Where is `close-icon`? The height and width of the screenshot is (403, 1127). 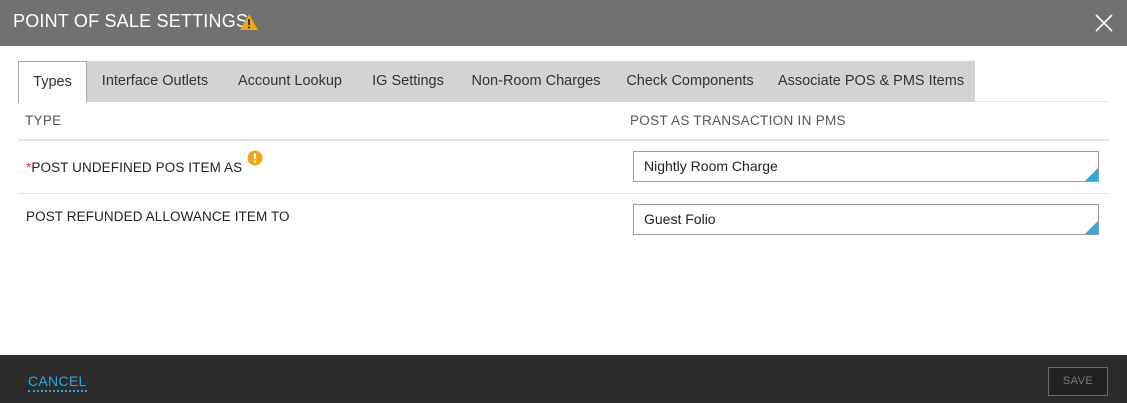 close-icon is located at coordinates (1104, 23).